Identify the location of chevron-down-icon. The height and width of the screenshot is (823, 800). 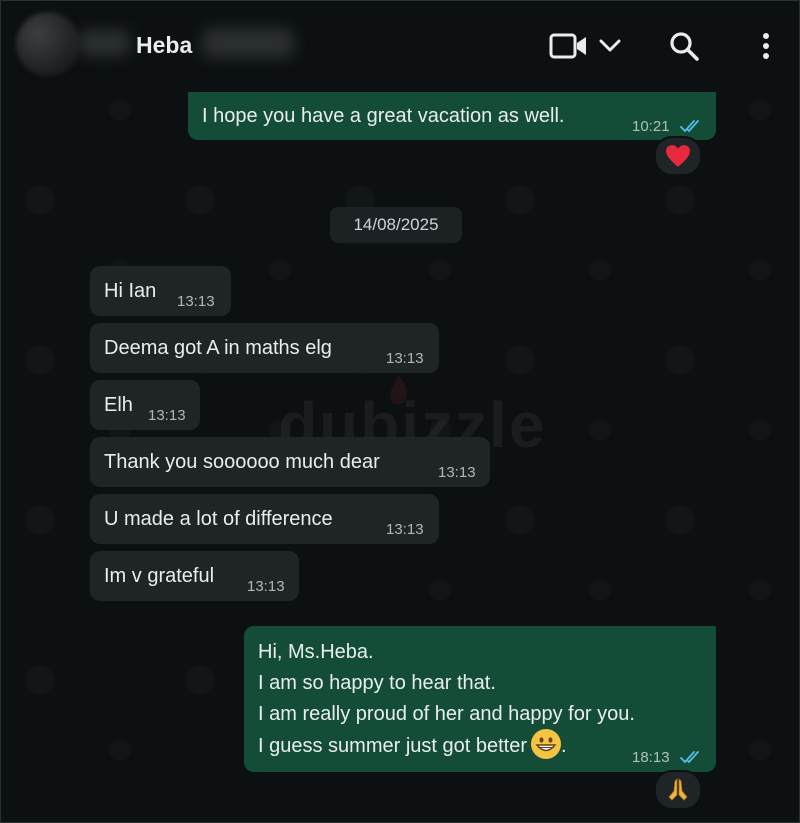
(610, 46).